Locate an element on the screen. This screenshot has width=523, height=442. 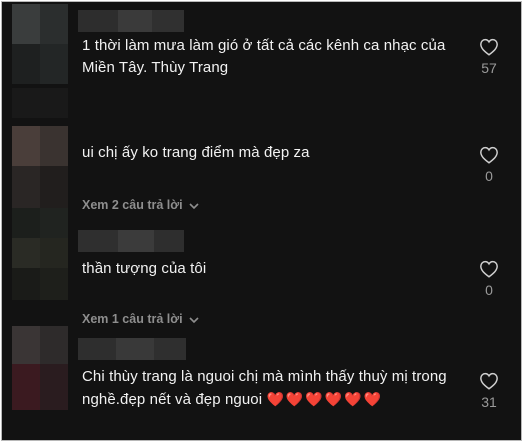
blur-strip is located at coordinates (261, 103).